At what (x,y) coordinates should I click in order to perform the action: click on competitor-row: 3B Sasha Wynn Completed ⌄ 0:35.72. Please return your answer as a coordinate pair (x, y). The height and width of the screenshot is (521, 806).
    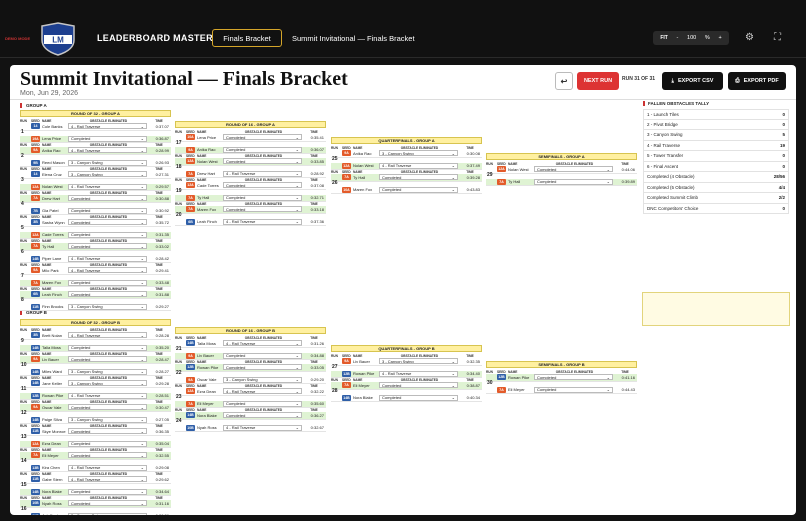
    Looking at the image, I should click on (95, 223).